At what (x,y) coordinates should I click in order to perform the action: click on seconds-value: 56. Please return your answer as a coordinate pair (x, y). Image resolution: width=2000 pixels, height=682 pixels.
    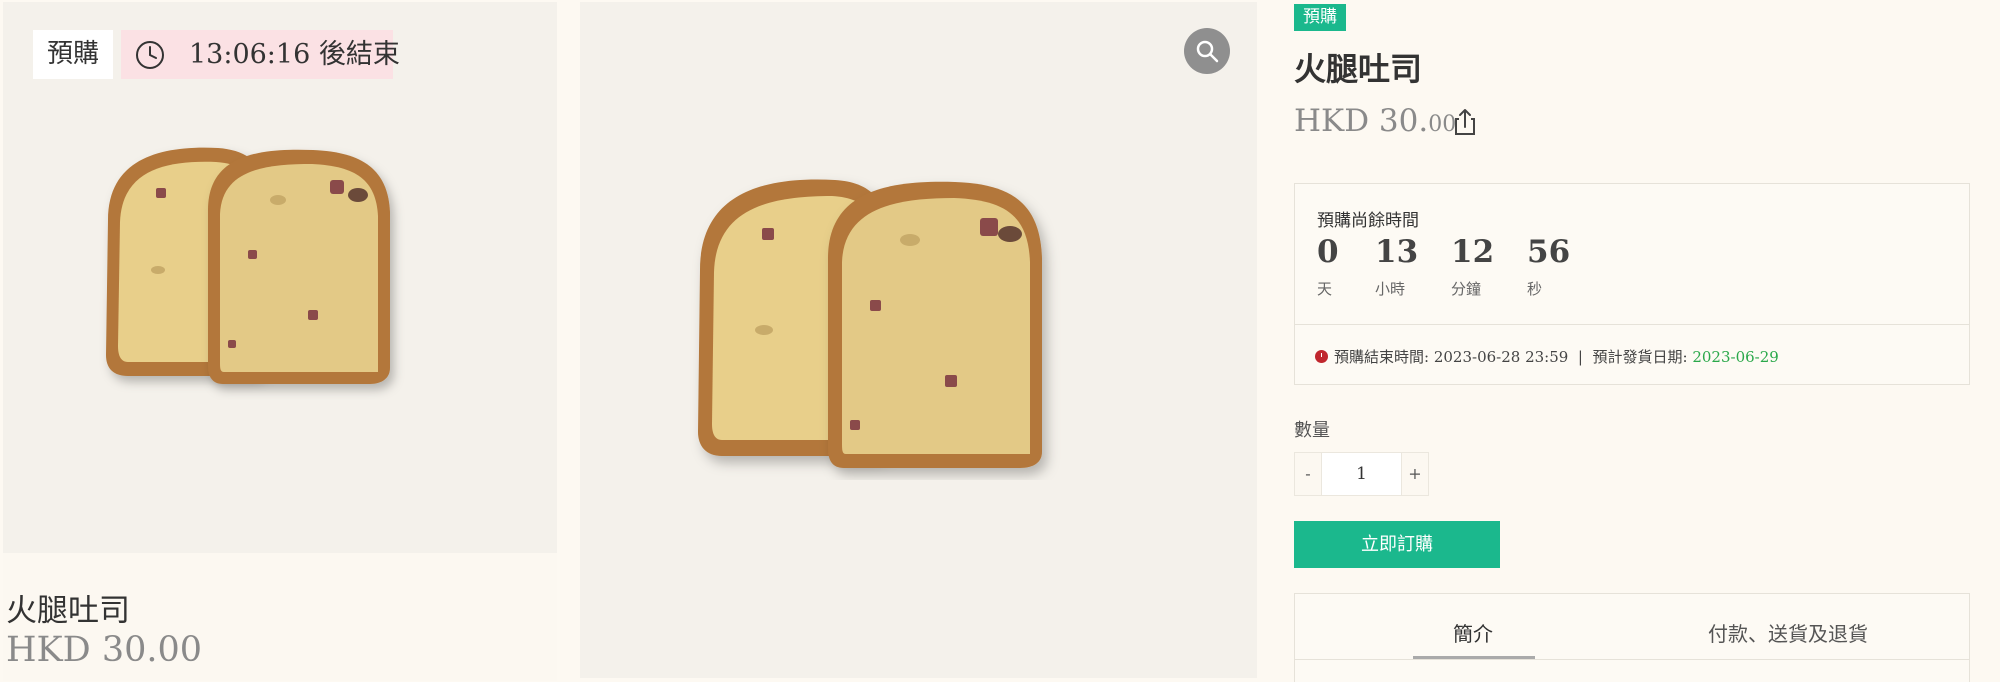
    Looking at the image, I should click on (1549, 252).